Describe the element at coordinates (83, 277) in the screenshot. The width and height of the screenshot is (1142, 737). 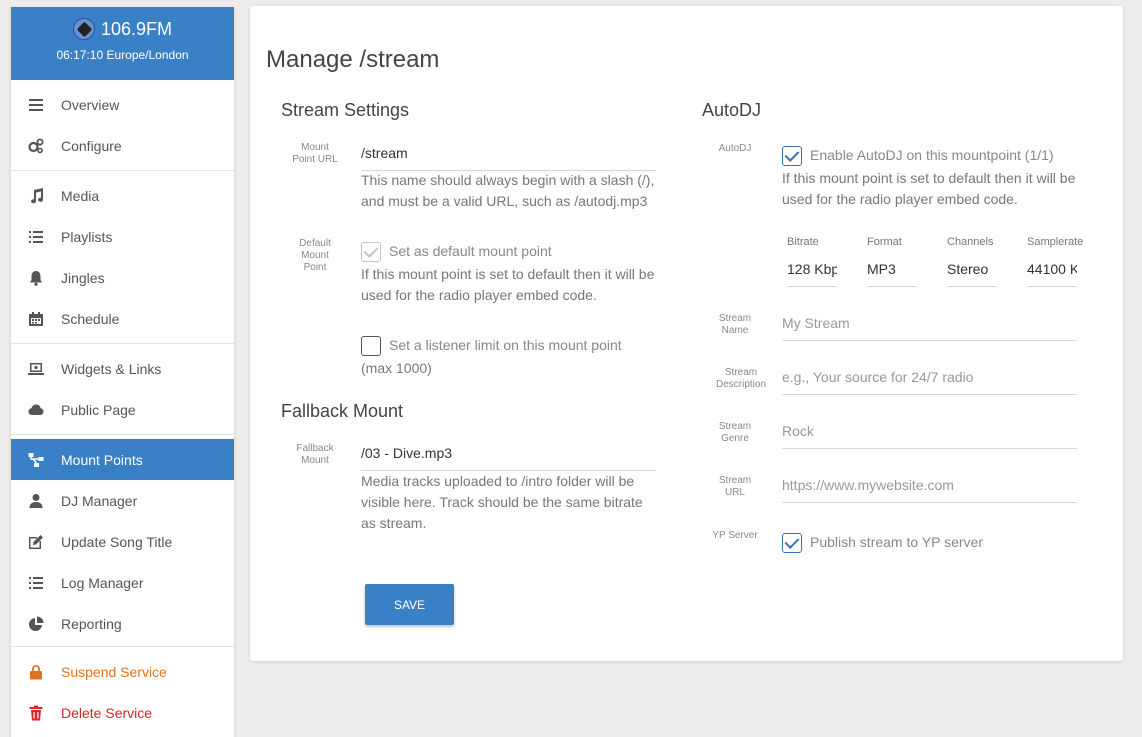
I see `sidebar-item-label: Jingles` at that location.